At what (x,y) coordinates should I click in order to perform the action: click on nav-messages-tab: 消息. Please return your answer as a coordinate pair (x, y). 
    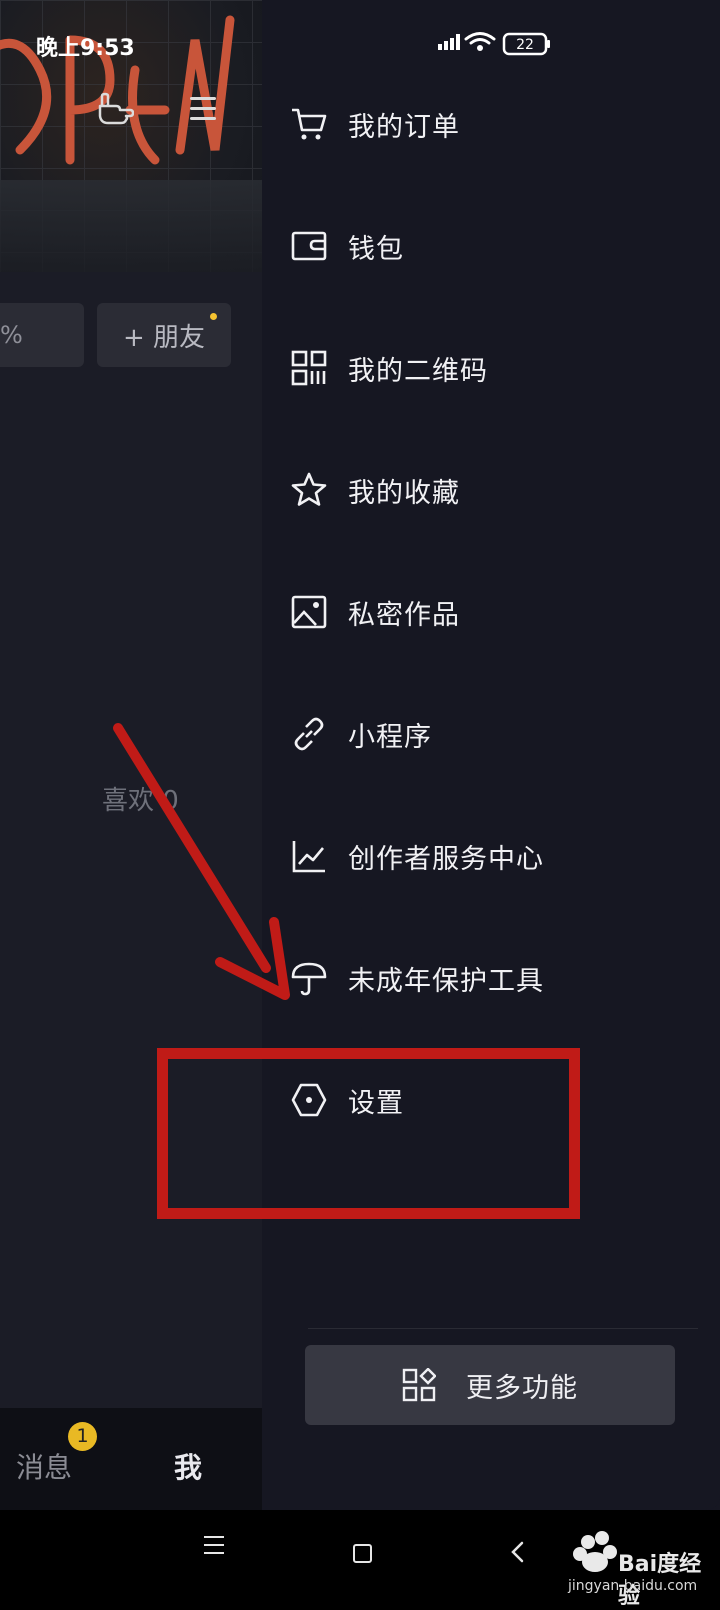
    Looking at the image, I should click on (44, 1466).